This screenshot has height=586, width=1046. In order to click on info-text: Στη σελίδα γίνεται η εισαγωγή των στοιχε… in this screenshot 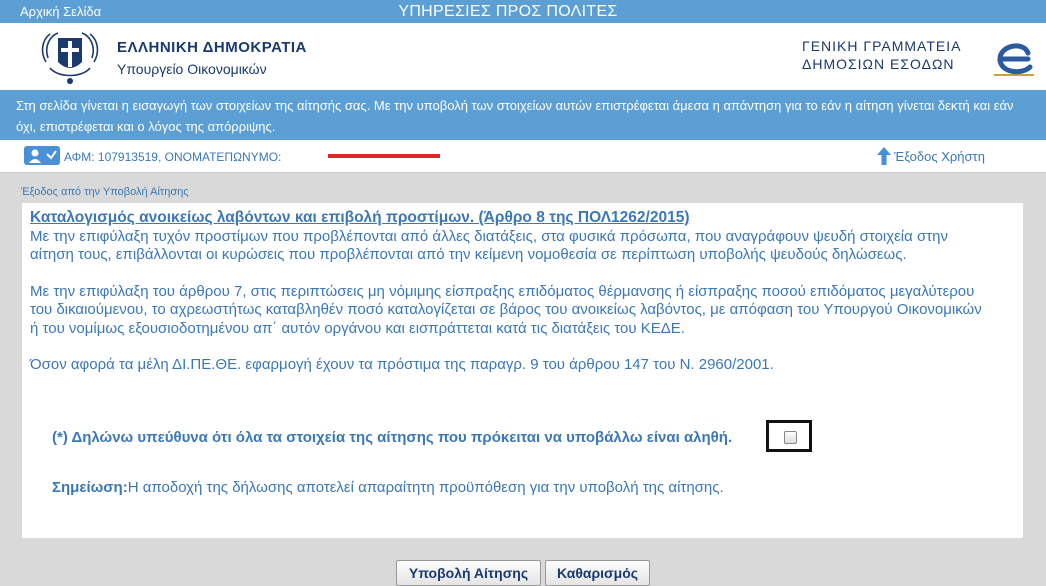, I will do `click(515, 116)`.